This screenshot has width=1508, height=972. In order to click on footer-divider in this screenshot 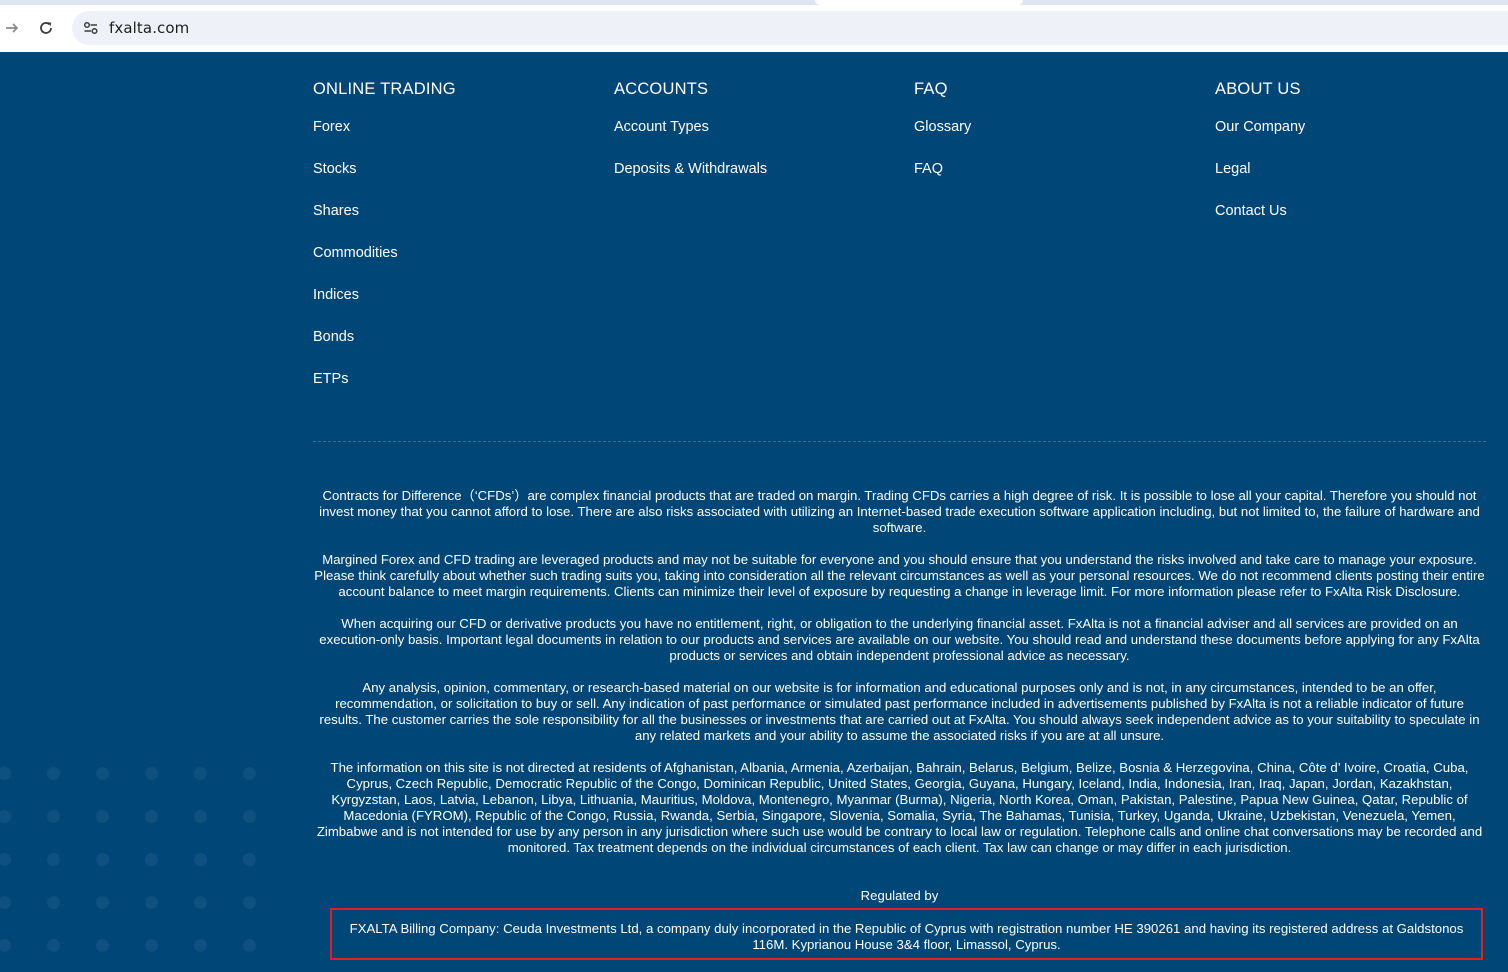, I will do `click(899, 441)`.